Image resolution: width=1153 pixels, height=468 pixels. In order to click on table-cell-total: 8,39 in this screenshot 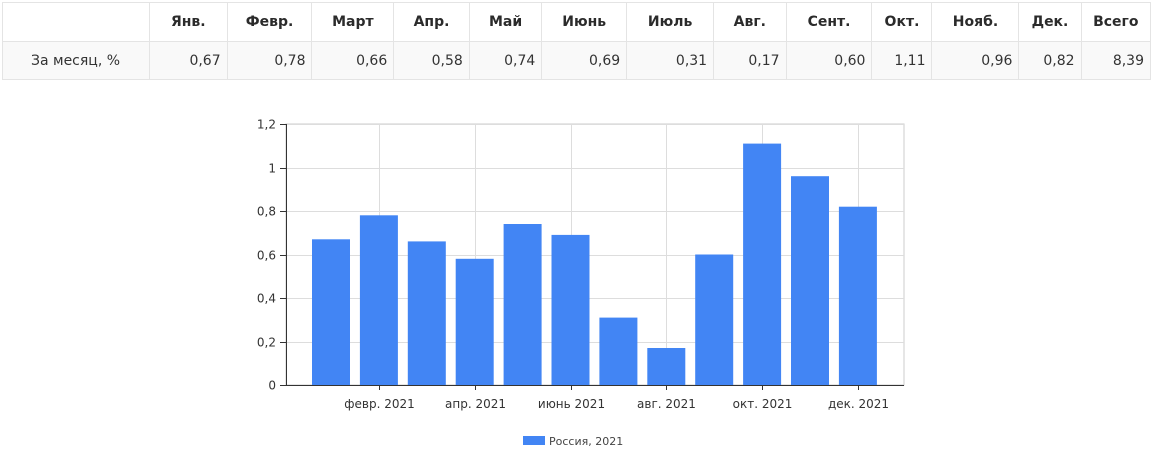, I will do `click(1116, 60)`.